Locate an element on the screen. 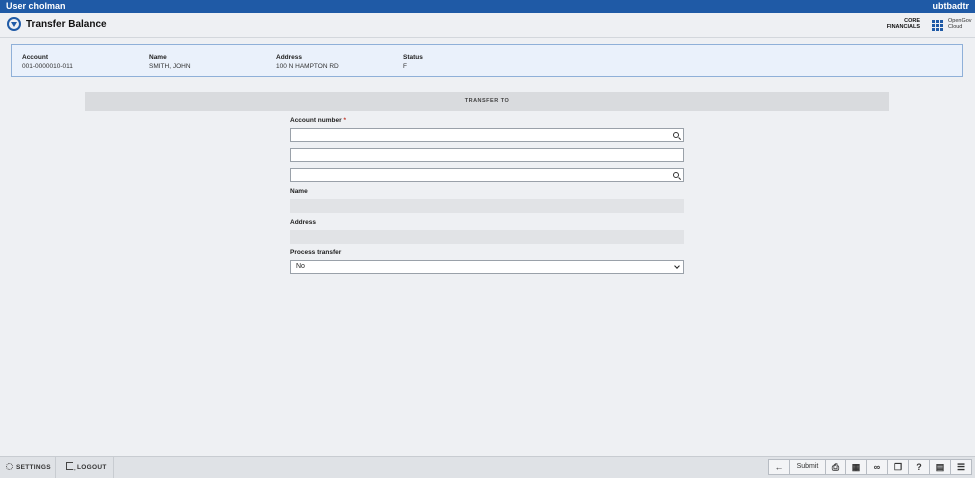 This screenshot has width=975, height=478. submit-label: Submit is located at coordinates (807, 466).